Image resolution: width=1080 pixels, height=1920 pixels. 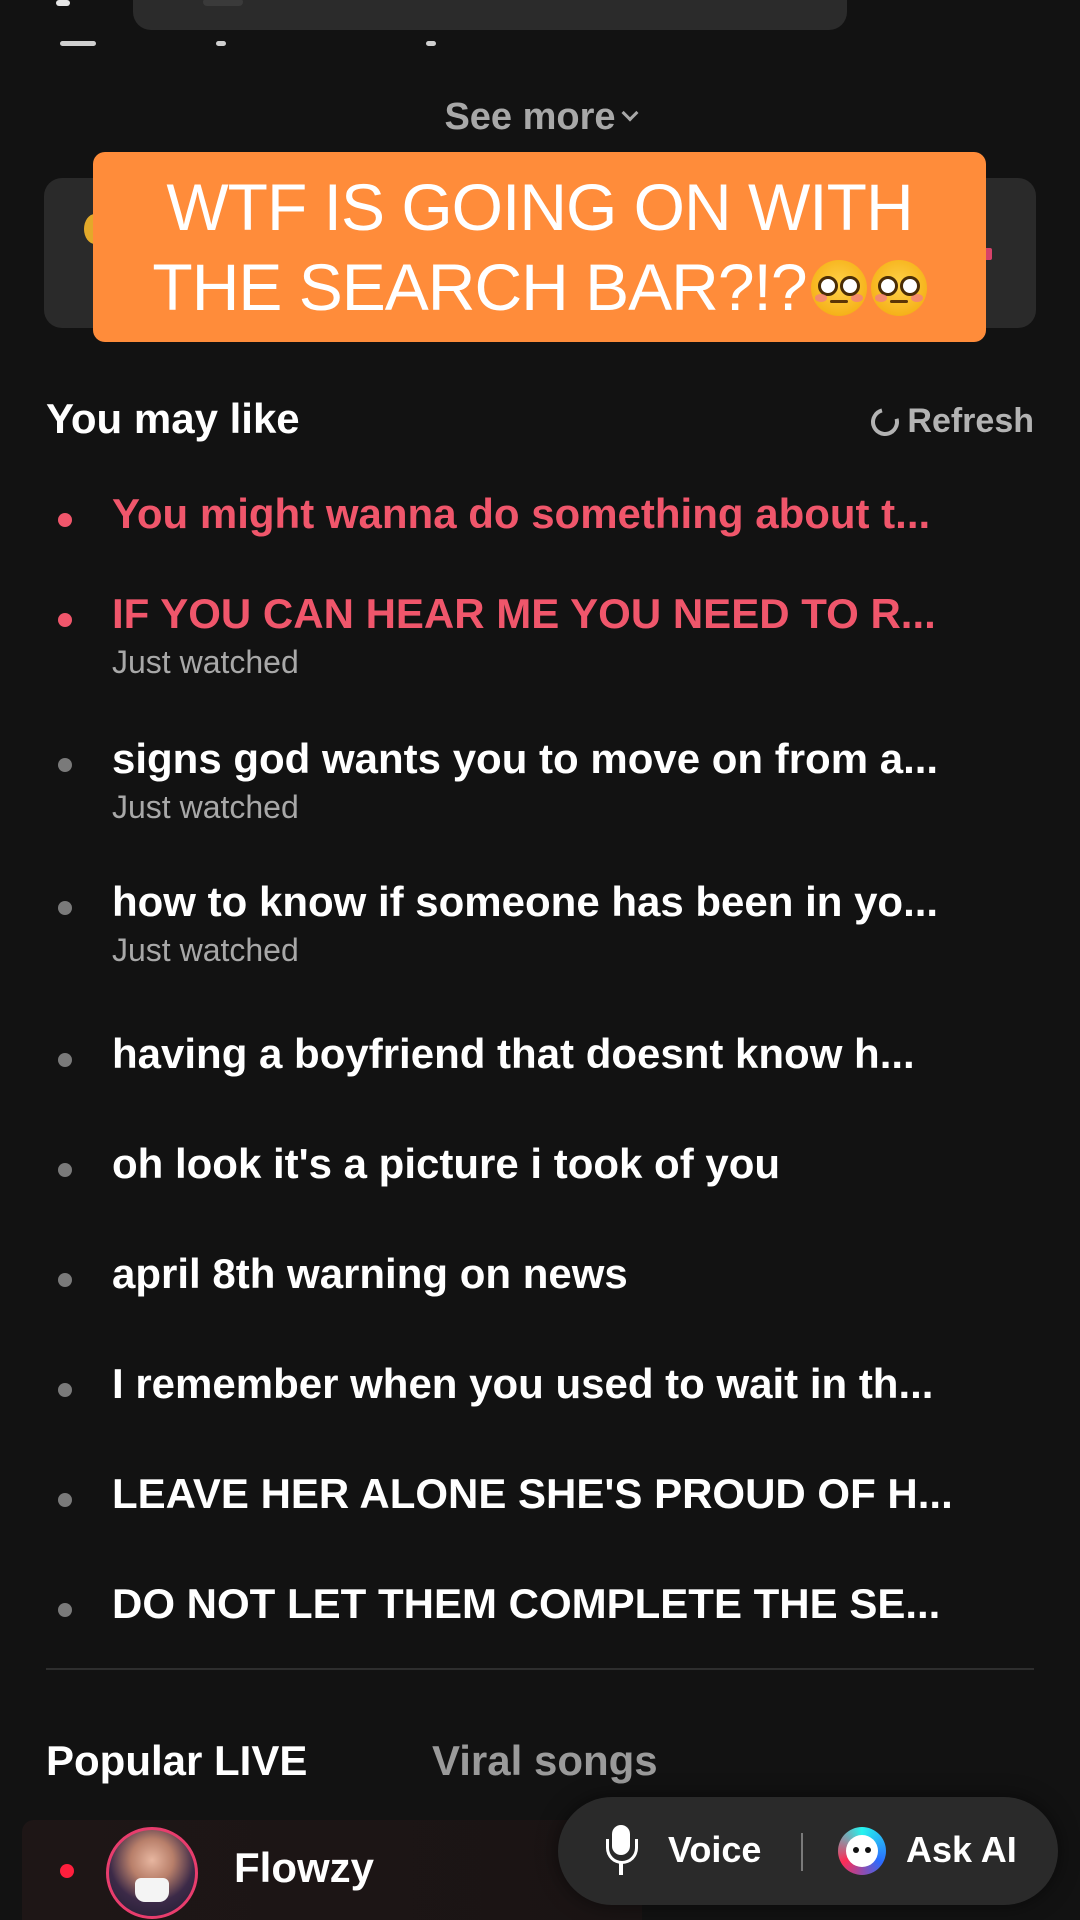 I want to click on suggestion-item: oh look it's a picture i took of you, so click(x=538, y=1170).